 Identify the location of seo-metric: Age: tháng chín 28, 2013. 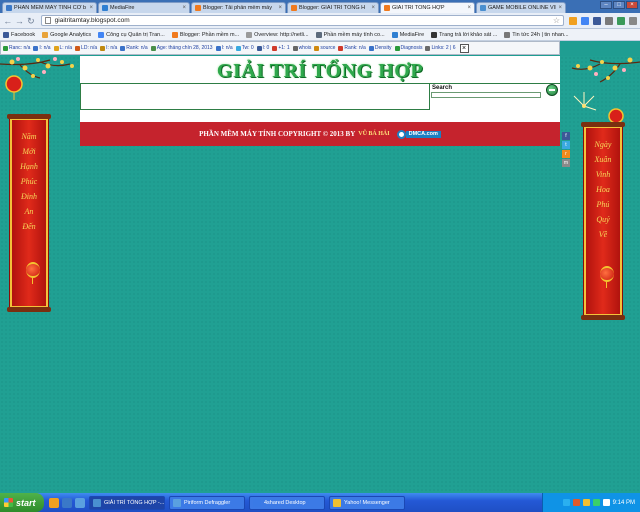
(181, 48).